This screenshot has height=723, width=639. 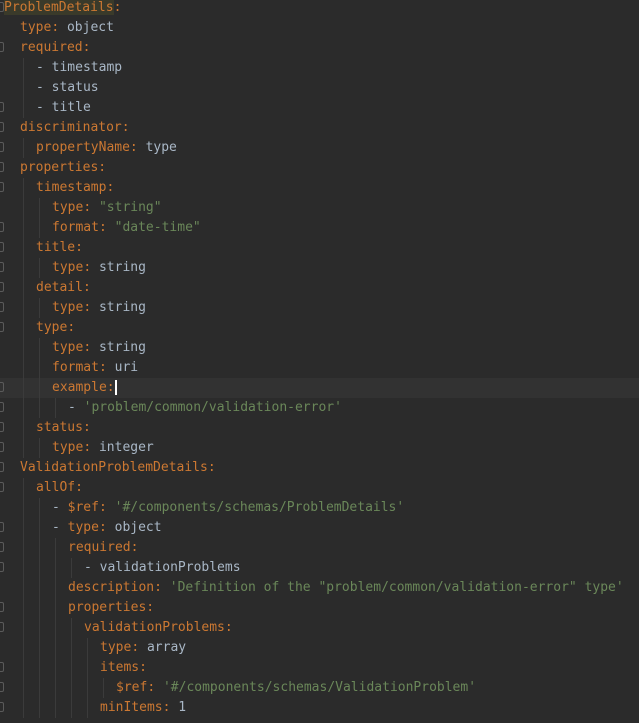 What do you see at coordinates (182, 707) in the screenshot?
I see `yaml-value: 1` at bounding box center [182, 707].